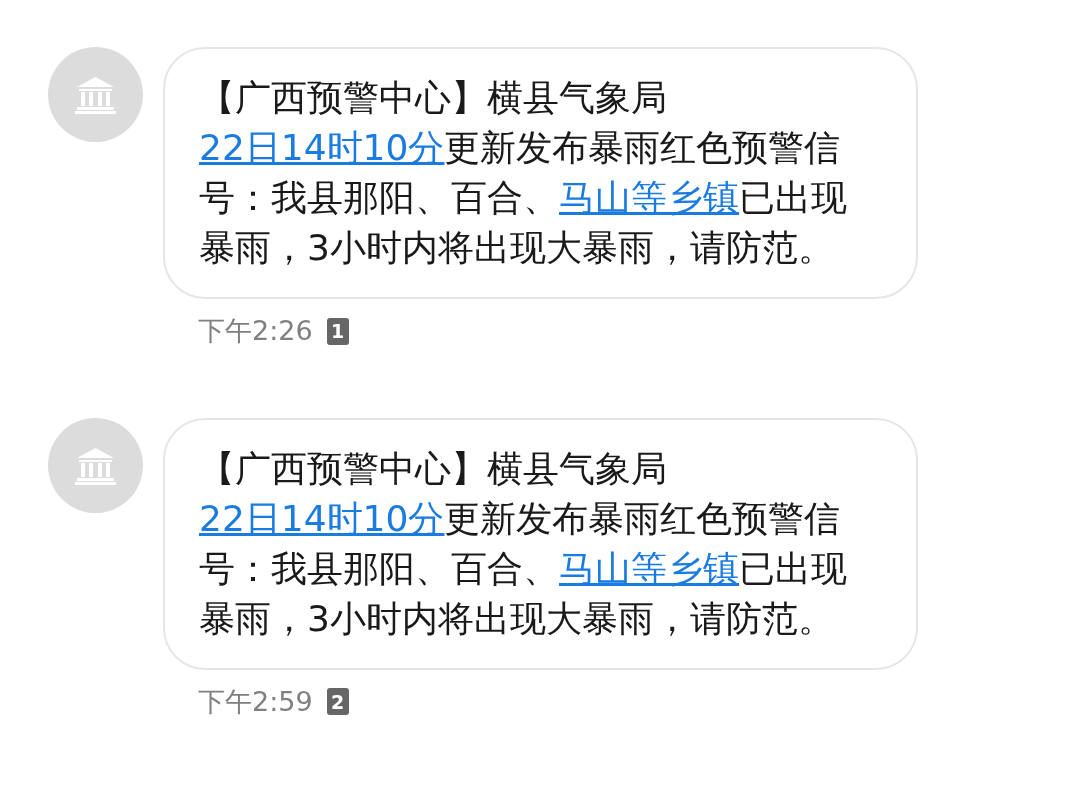 This screenshot has width=1080, height=800. What do you see at coordinates (255, 331) in the screenshot?
I see `message-time: 下午2:26` at bounding box center [255, 331].